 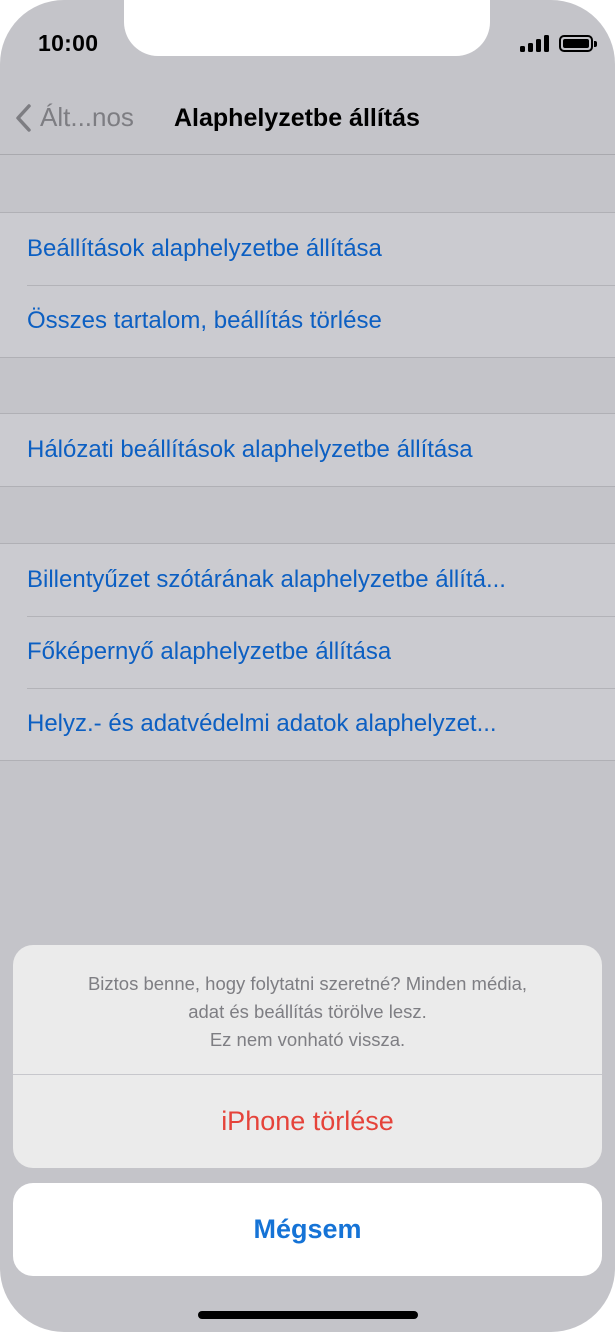 I want to click on battery-icon, so click(x=578, y=43).